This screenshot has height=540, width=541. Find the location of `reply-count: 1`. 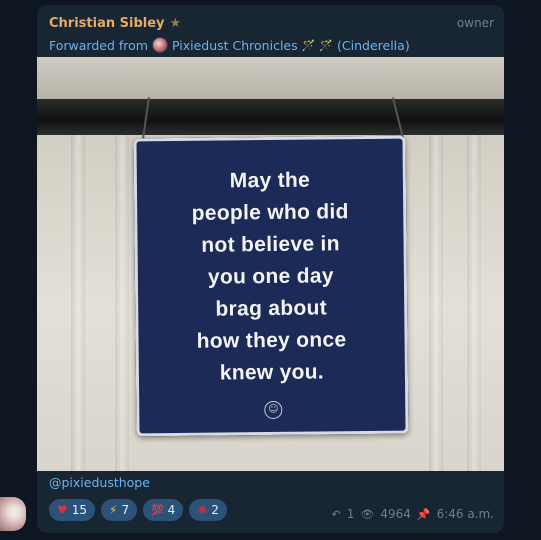

reply-count: 1 is located at coordinates (350, 514).